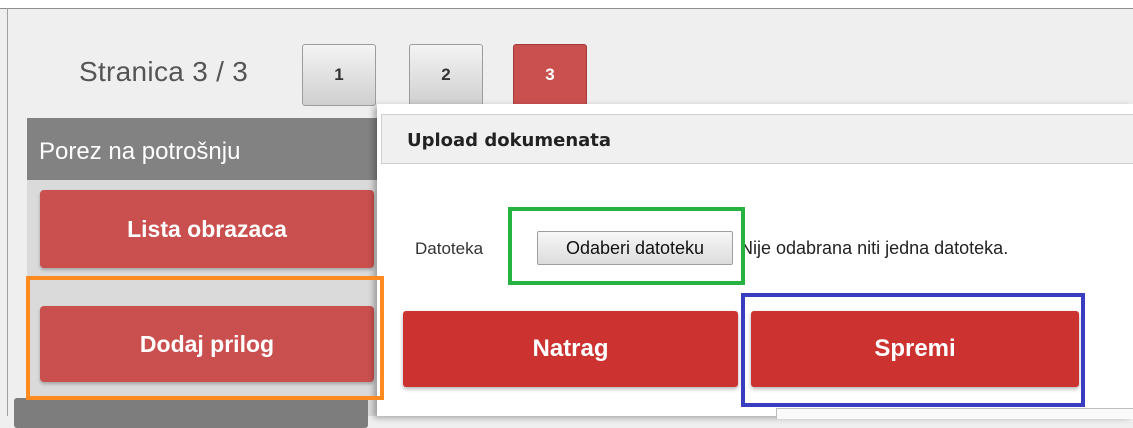 This screenshot has width=1133, height=428. What do you see at coordinates (207, 344) in the screenshot?
I see `add-attachment-button: Dodaj prilog` at bounding box center [207, 344].